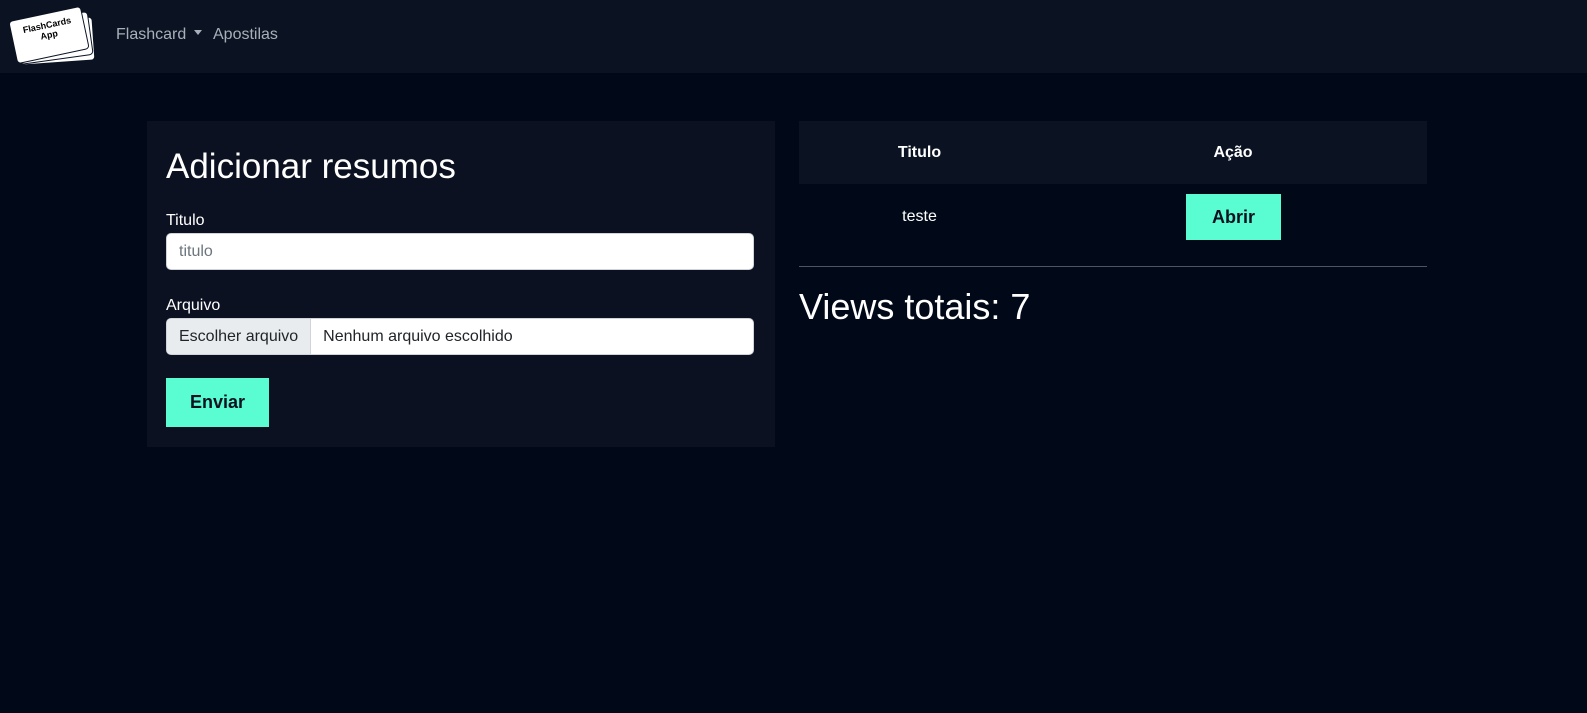 The width and height of the screenshot is (1587, 713). Describe the element at coordinates (245, 35) in the screenshot. I see `nav-apostilas: Apostilas` at that location.